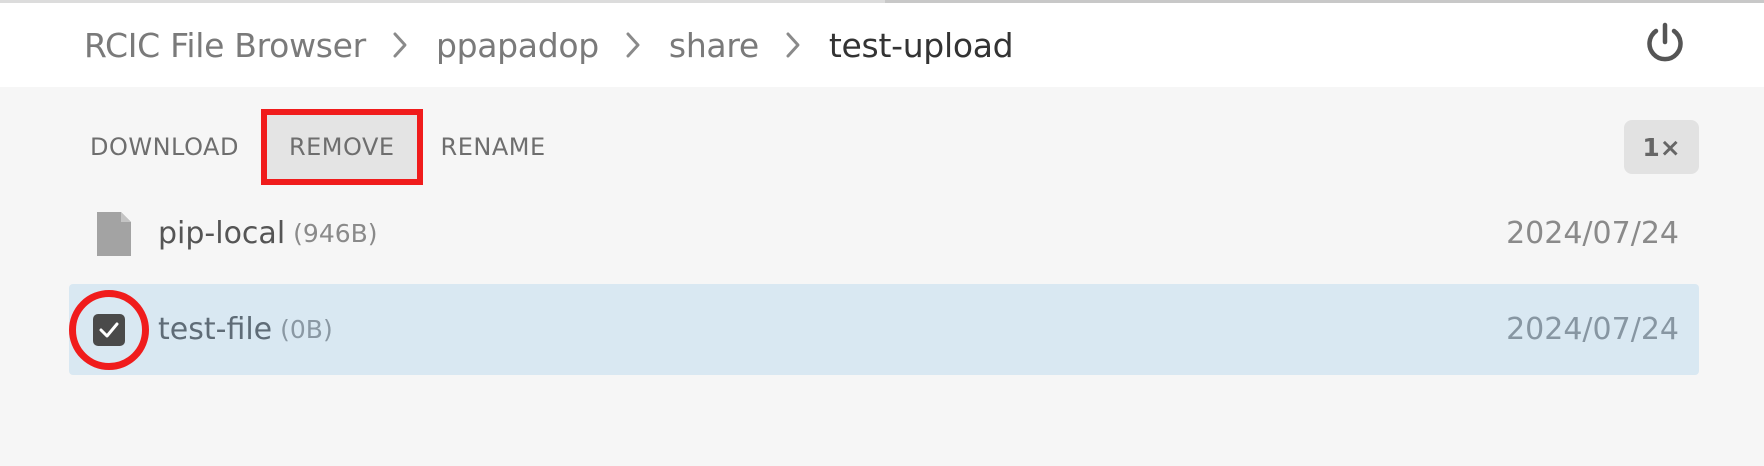 The image size is (1764, 466). I want to click on file-name: pip-local, so click(221, 233).